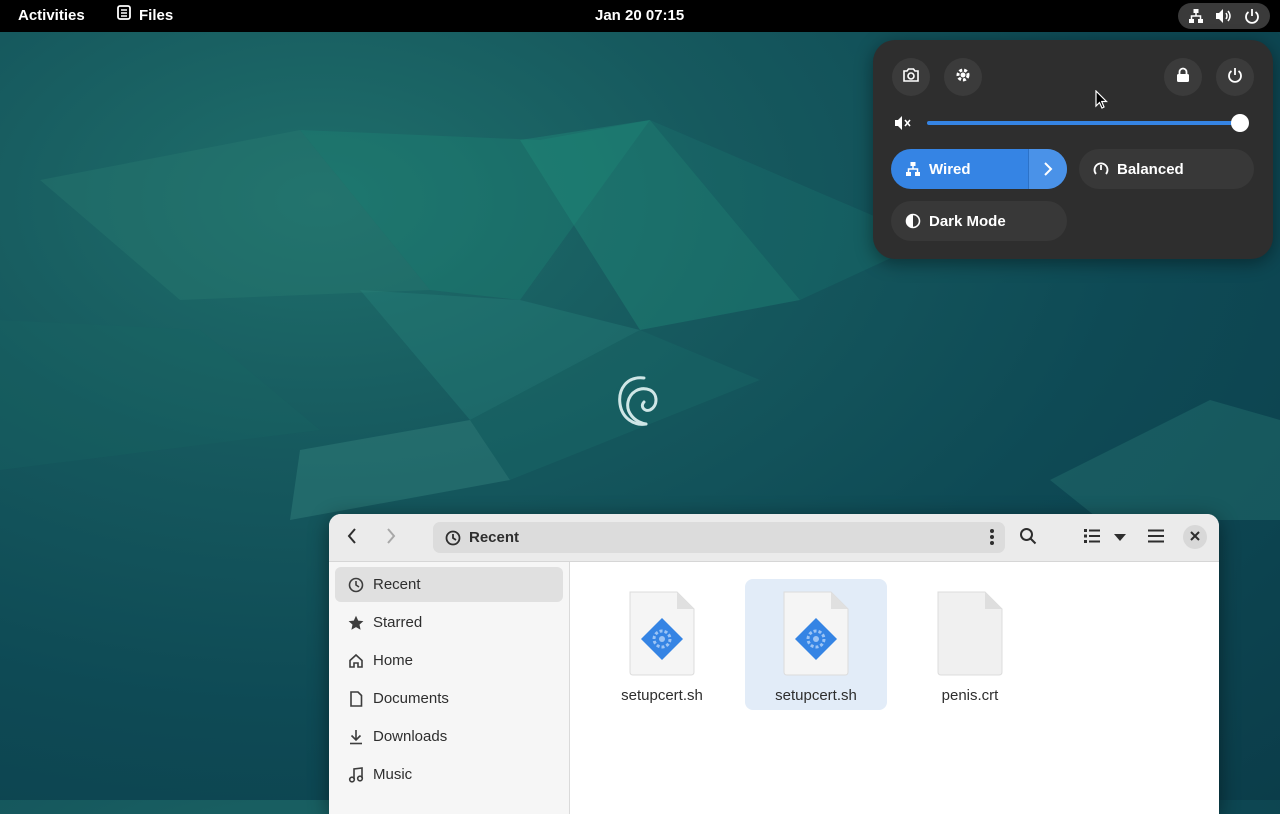  I want to click on debian-logo, so click(638, 401).